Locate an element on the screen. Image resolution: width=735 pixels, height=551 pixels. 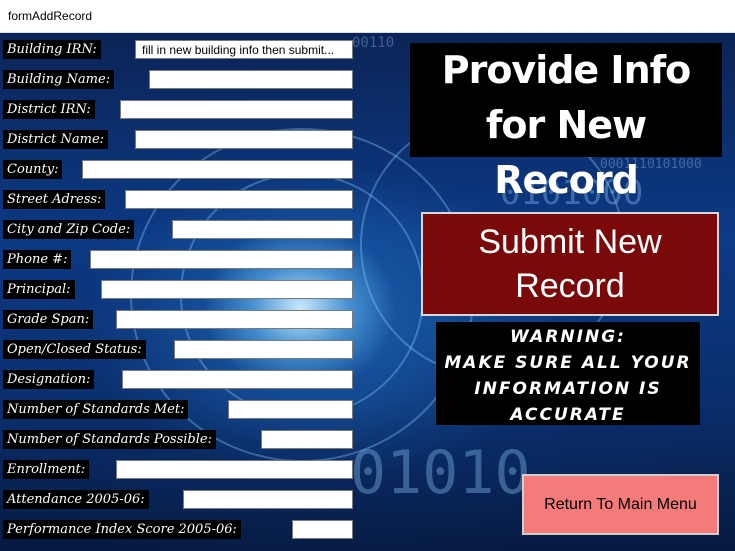
background-digits: 01010 is located at coordinates (440, 473).